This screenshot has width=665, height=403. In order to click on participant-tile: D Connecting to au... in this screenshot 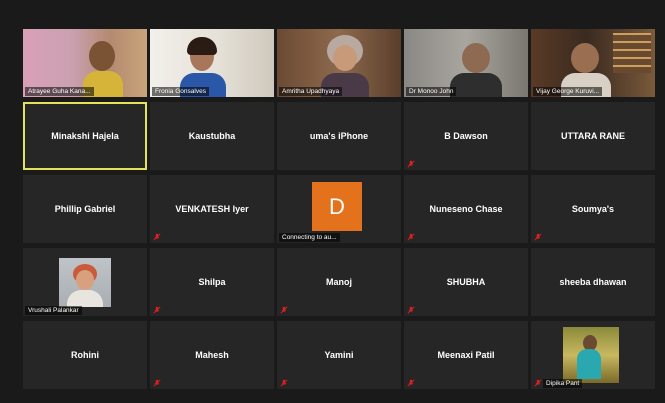, I will do `click(339, 209)`.